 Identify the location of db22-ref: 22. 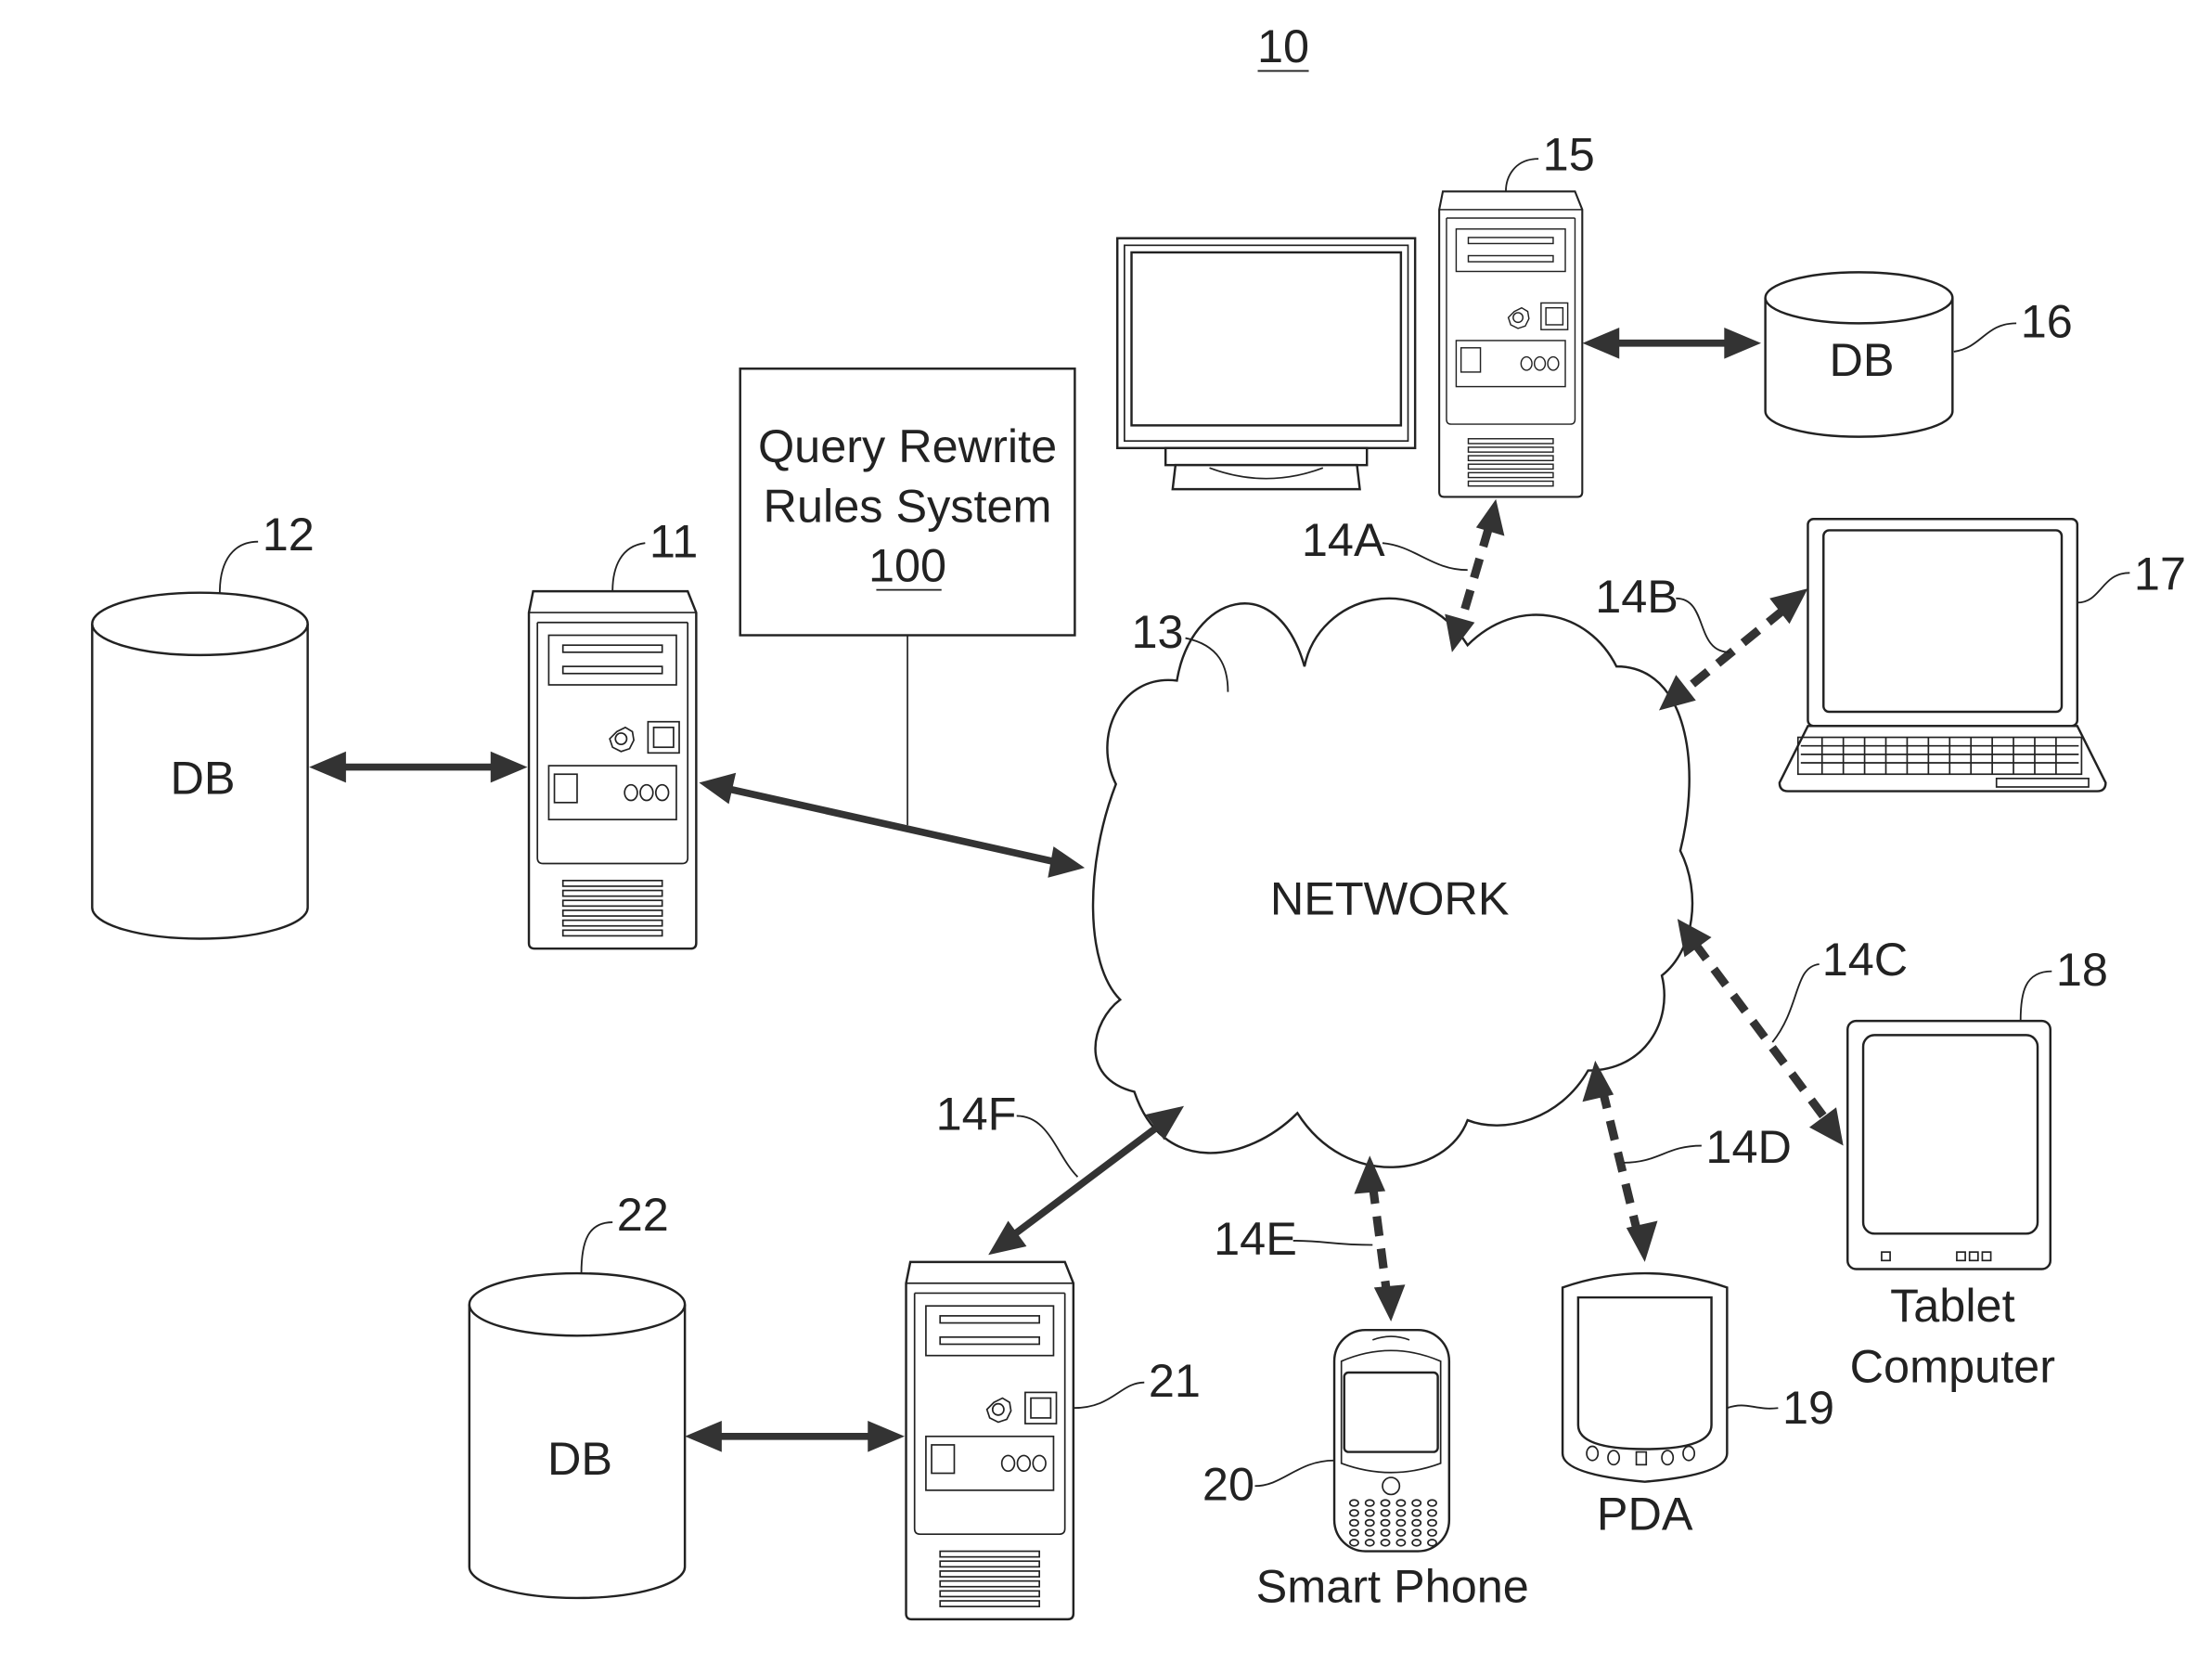
(643, 1214).